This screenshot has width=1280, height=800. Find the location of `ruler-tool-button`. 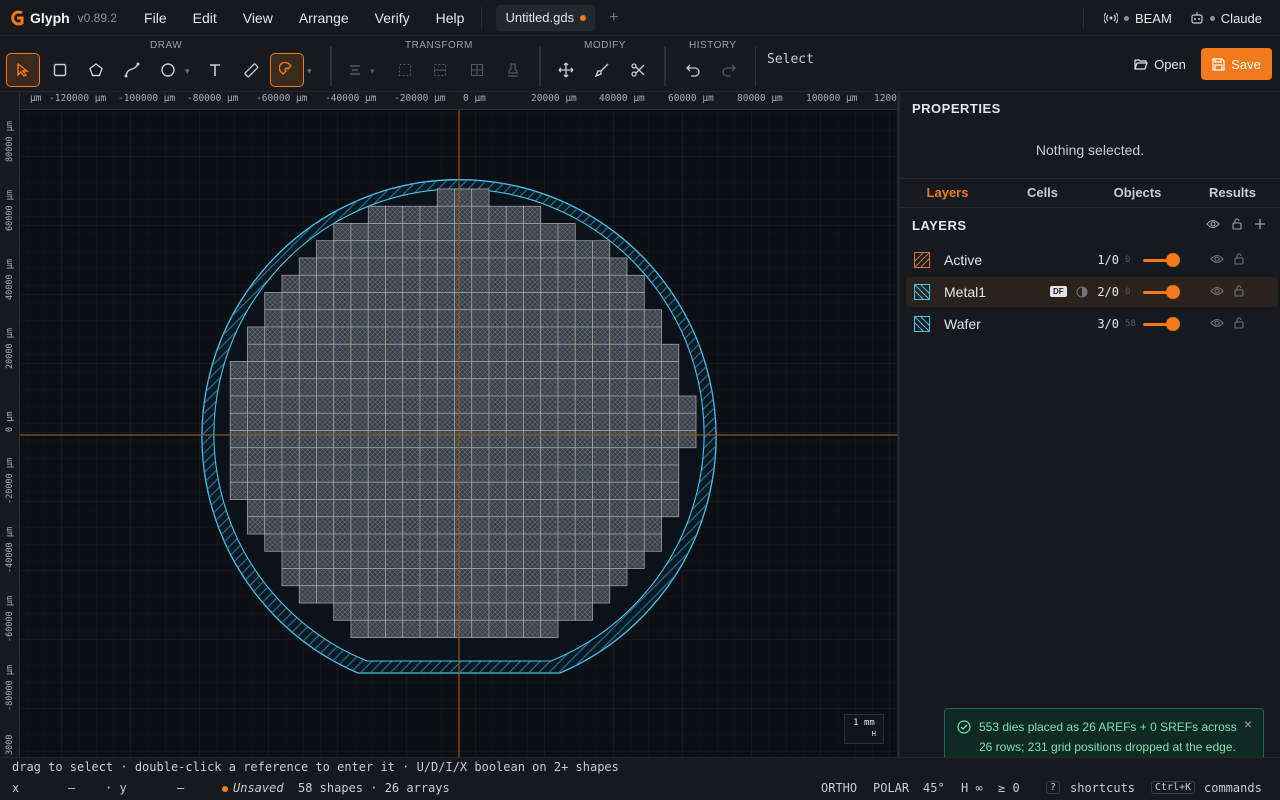

ruler-tool-button is located at coordinates (251, 70).